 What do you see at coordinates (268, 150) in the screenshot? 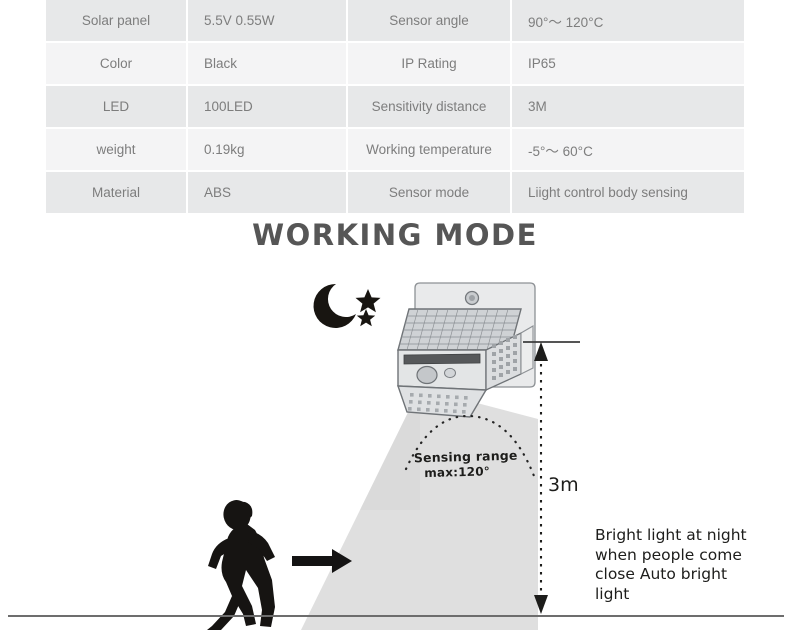
I see `spec-value: 0.19kg` at bounding box center [268, 150].